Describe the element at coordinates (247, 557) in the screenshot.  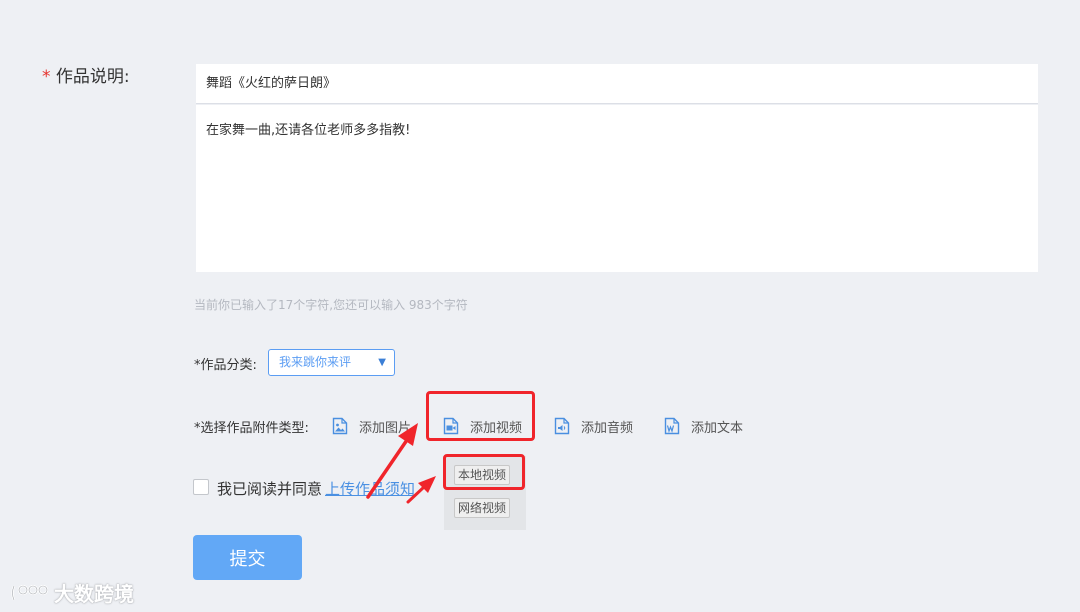
I see `submit-button: 提交` at that location.